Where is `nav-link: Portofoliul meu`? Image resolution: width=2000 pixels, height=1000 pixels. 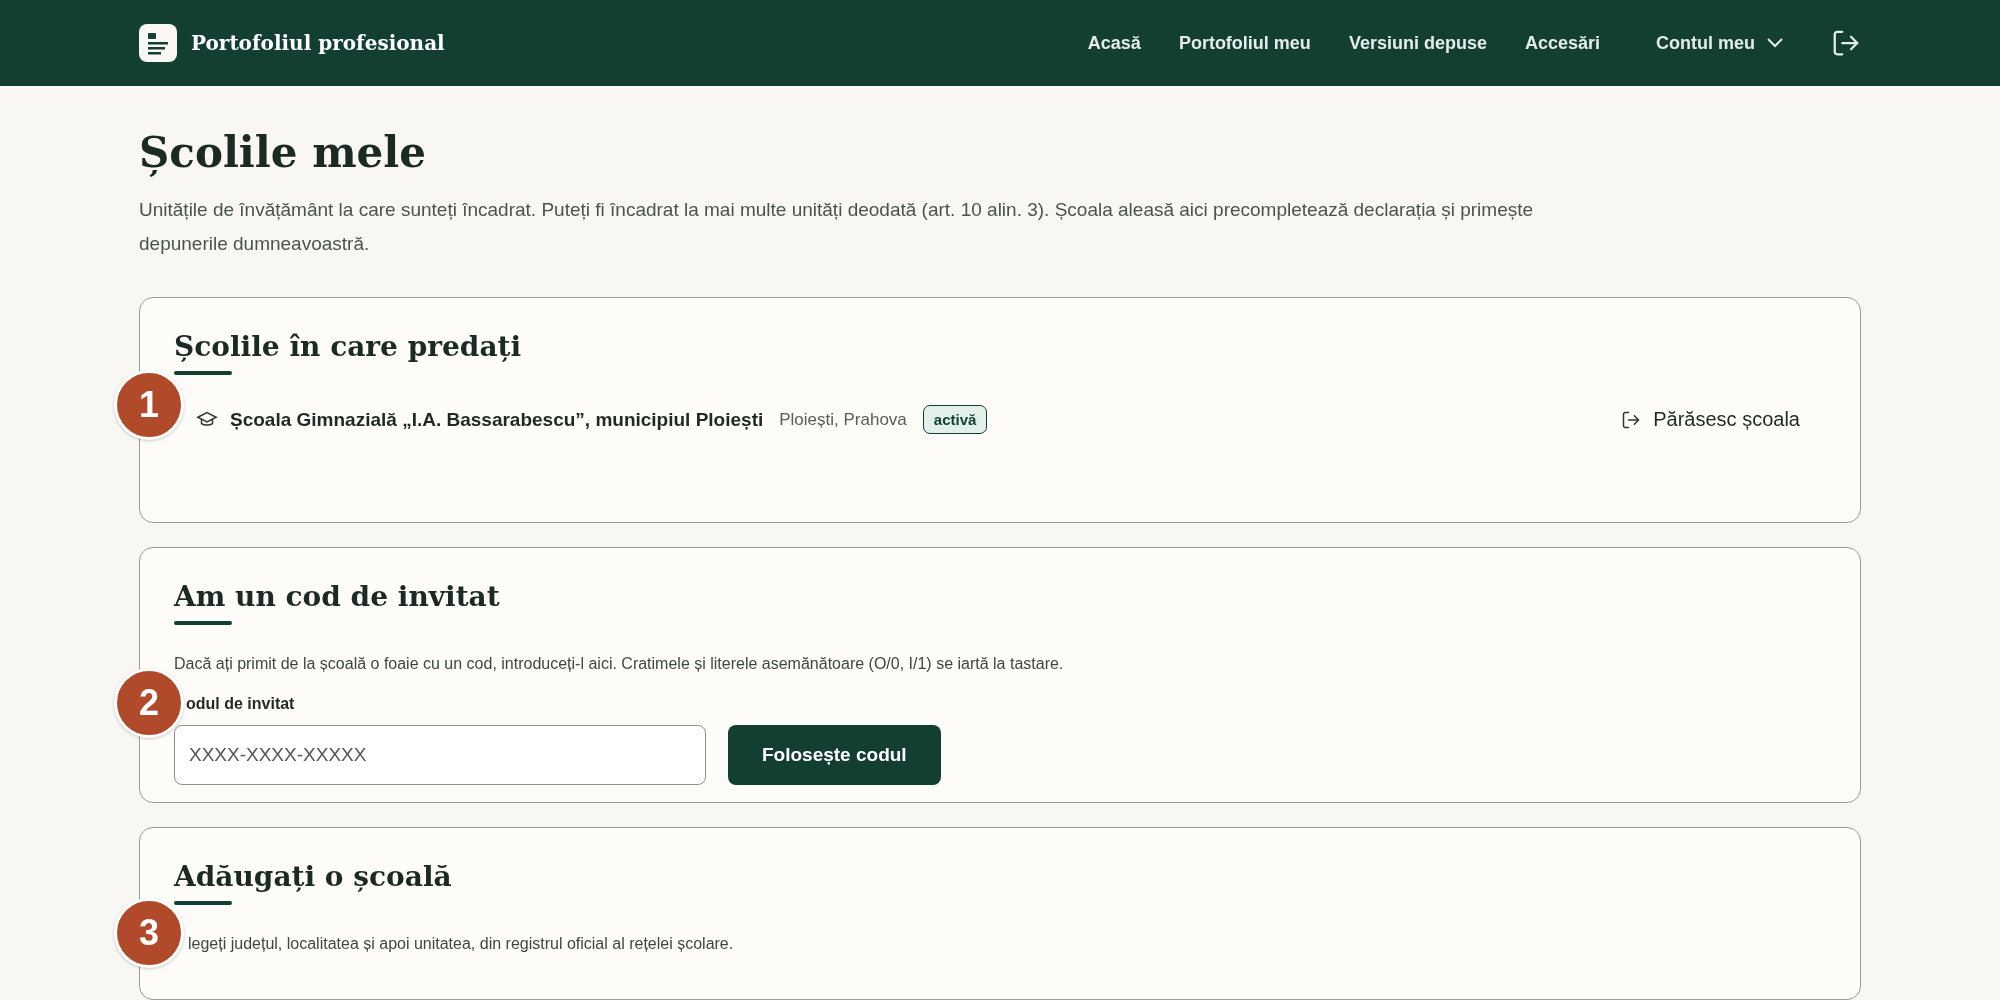
nav-link: Portofoliul meu is located at coordinates (1244, 43).